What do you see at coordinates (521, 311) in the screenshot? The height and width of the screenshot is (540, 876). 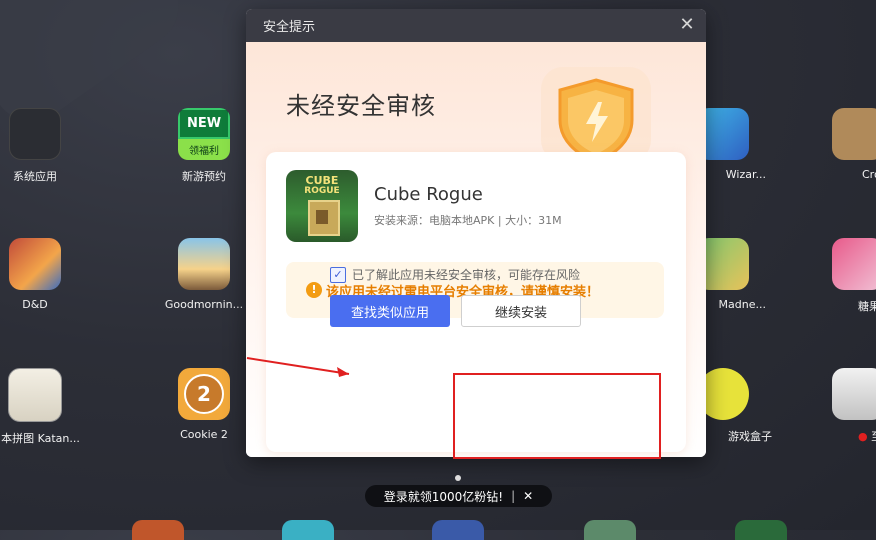 I see `continue-install-button: 继续安装` at bounding box center [521, 311].